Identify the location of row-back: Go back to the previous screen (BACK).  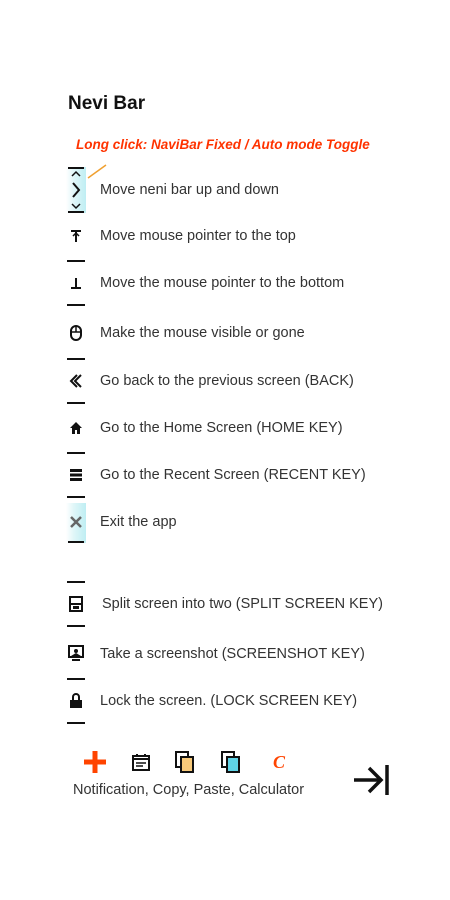
(256, 381).